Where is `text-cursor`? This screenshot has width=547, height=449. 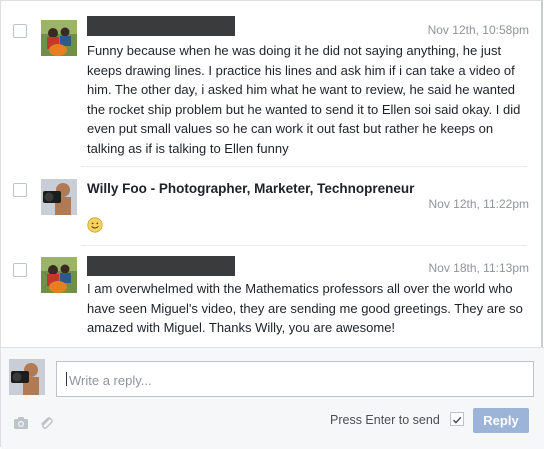
text-cursor is located at coordinates (66, 379).